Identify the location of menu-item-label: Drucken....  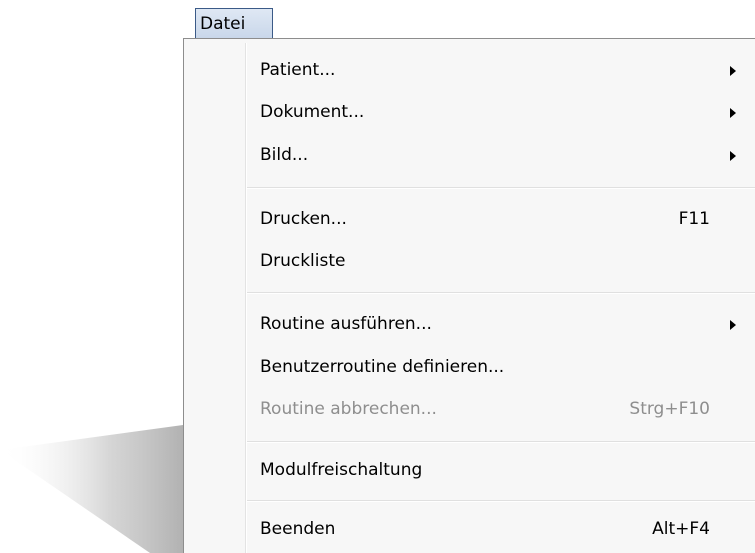
(303, 219).